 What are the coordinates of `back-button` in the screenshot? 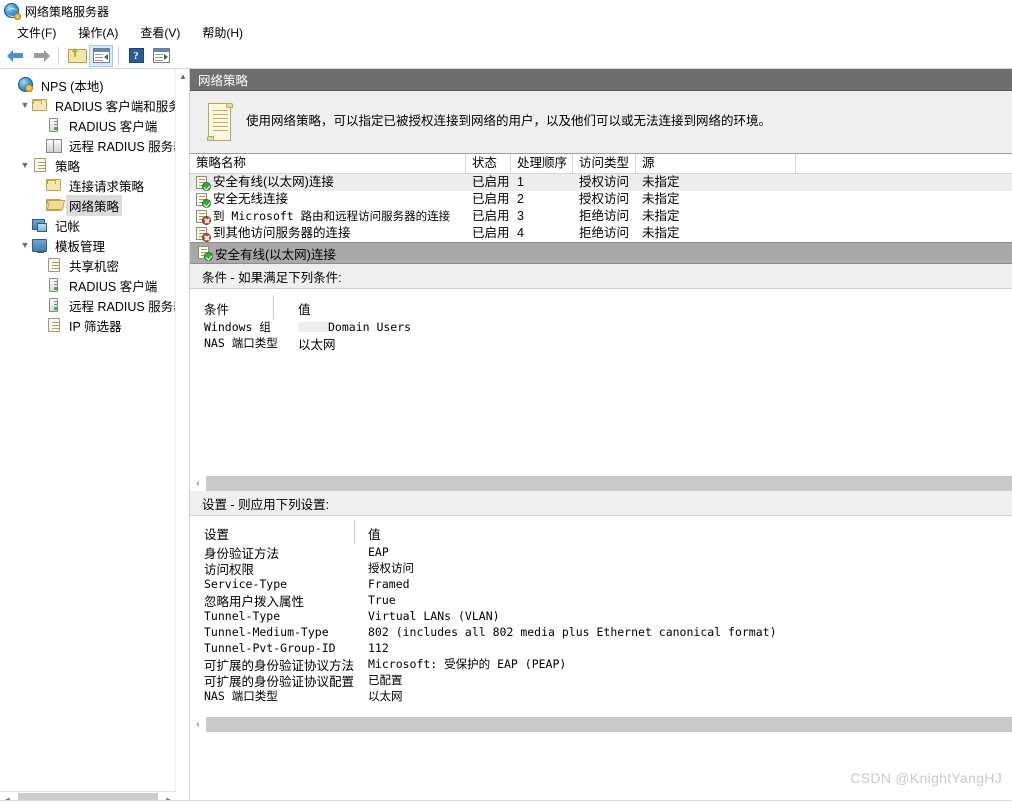 It's located at (16, 56).